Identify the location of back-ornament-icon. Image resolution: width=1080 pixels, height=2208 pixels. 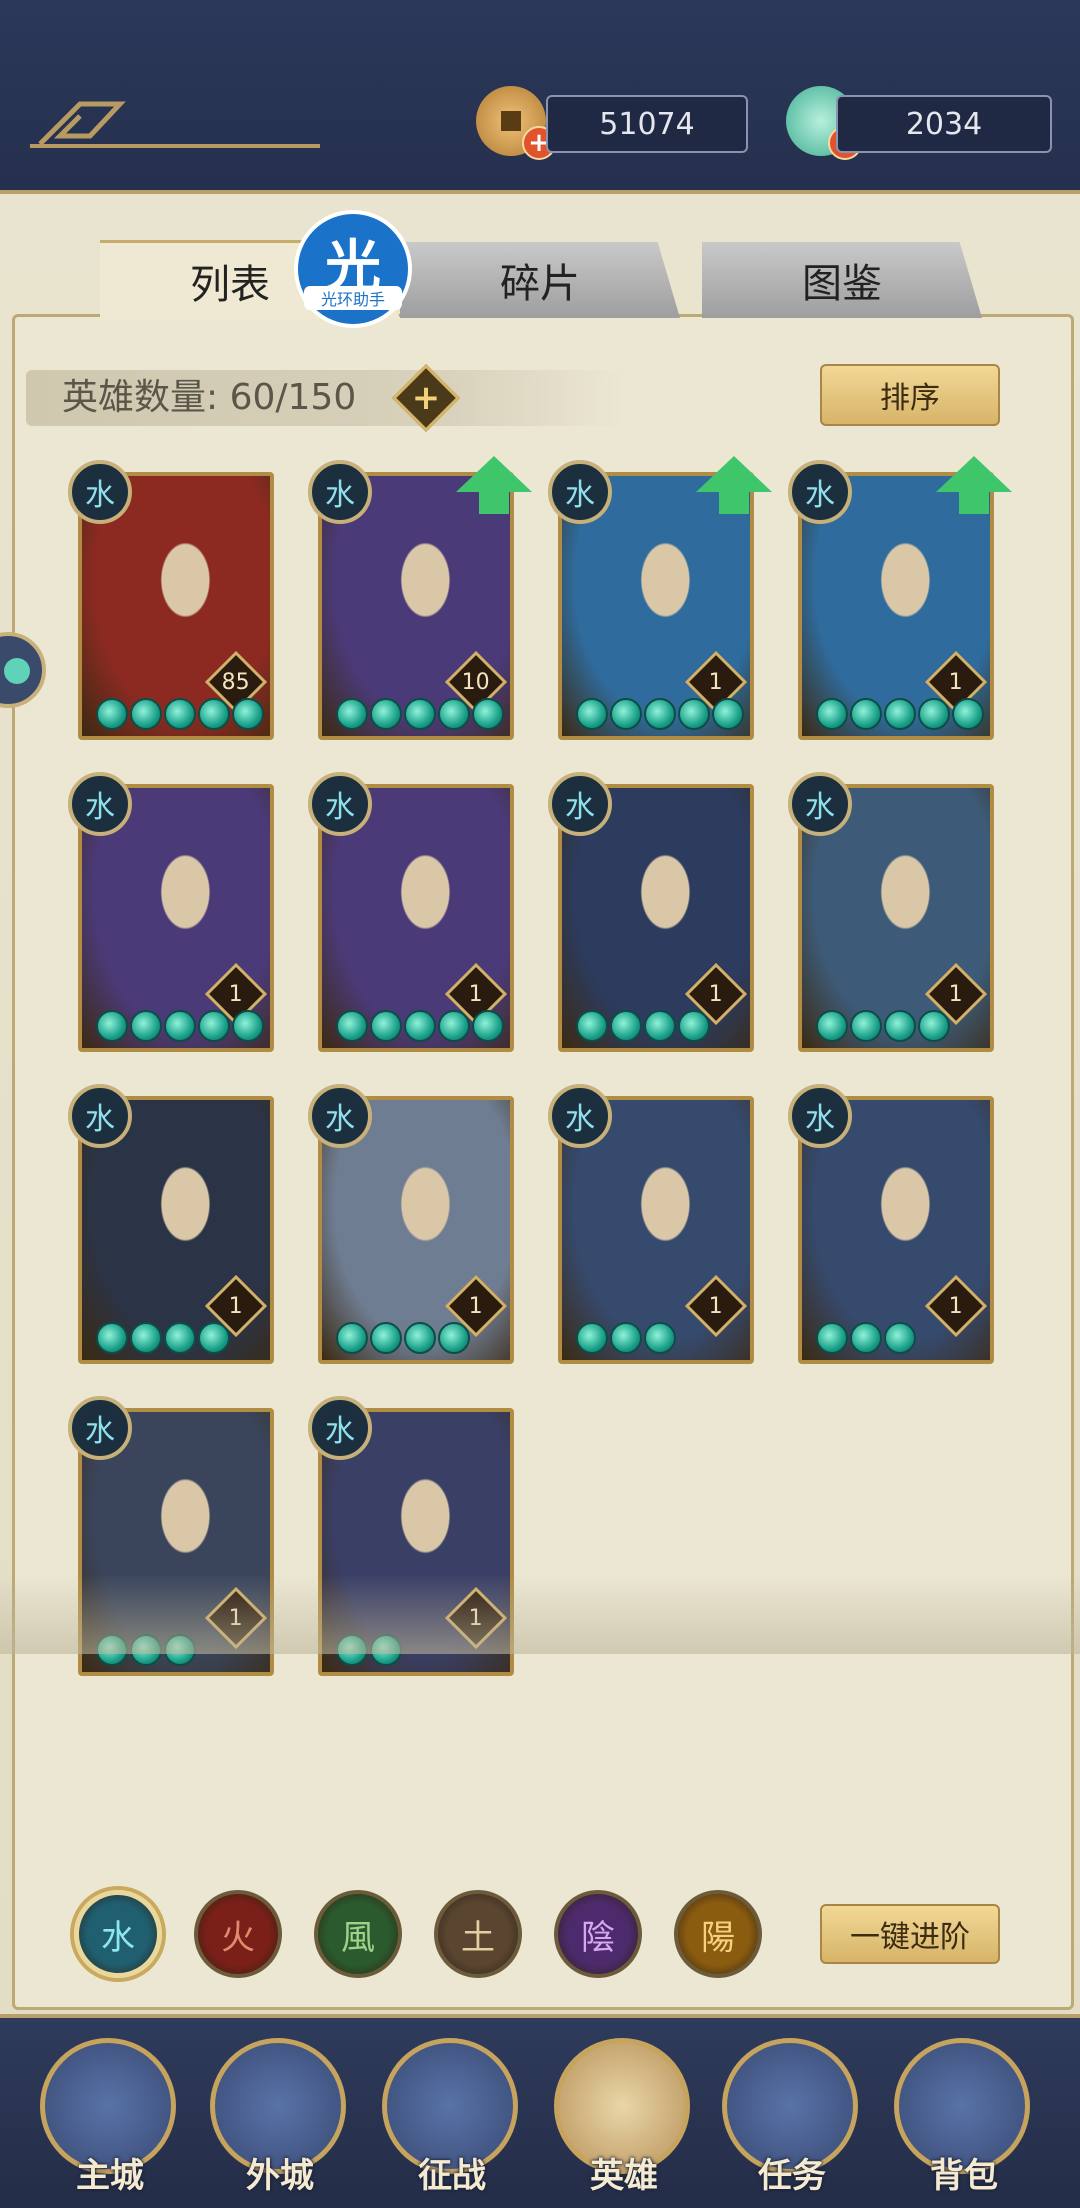
(170, 123).